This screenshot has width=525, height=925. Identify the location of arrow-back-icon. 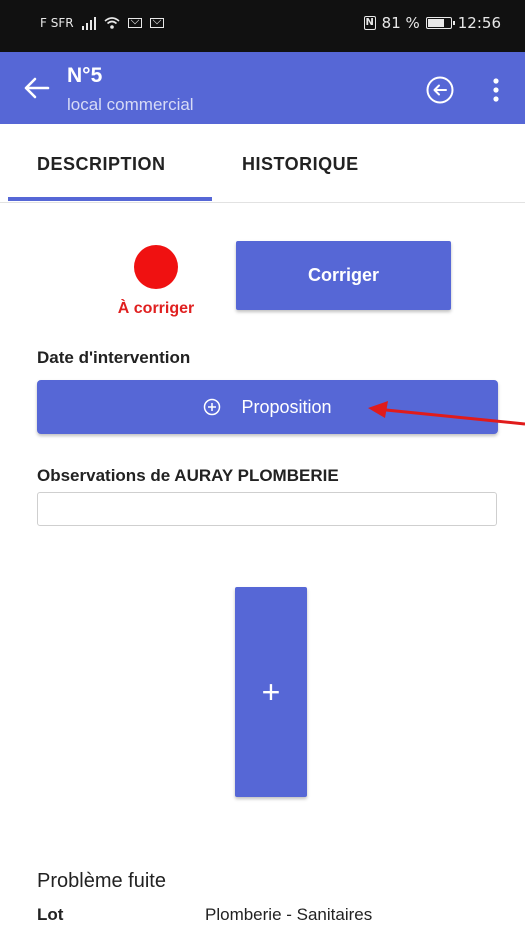
(36, 88).